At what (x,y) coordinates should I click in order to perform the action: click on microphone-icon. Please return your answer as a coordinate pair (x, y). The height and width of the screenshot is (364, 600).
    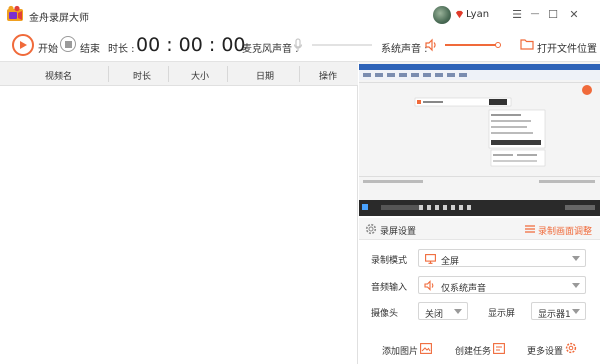
    Looking at the image, I should click on (298, 46).